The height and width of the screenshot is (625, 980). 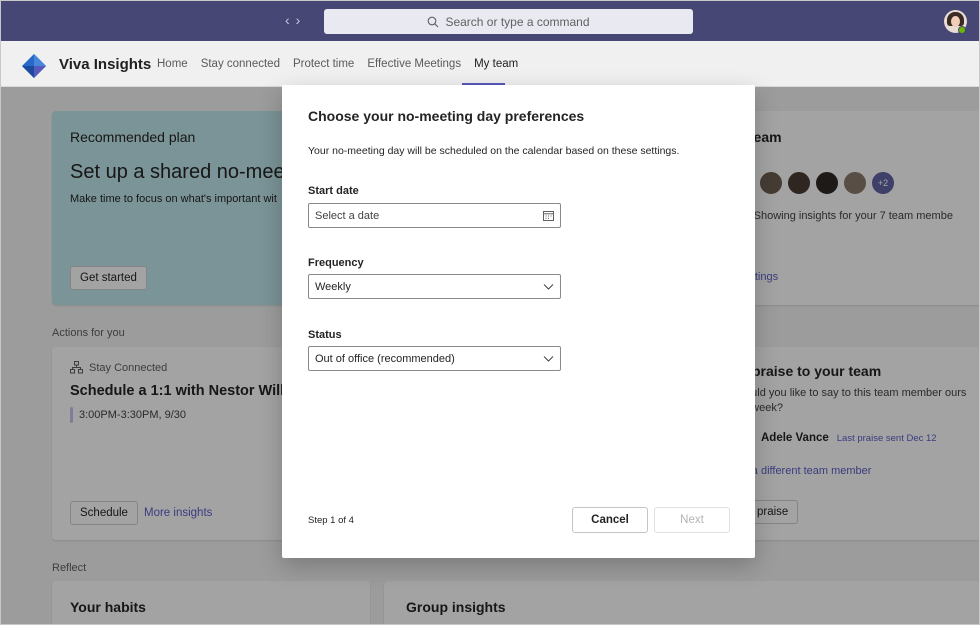 I want to click on start-date-field: Select a date, so click(x=434, y=215).